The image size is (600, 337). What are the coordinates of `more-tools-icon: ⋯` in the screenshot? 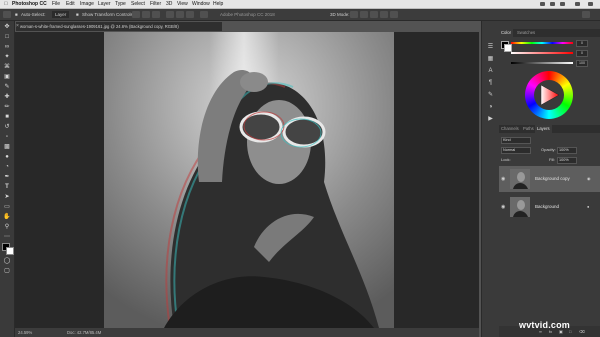 It's located at (7, 237).